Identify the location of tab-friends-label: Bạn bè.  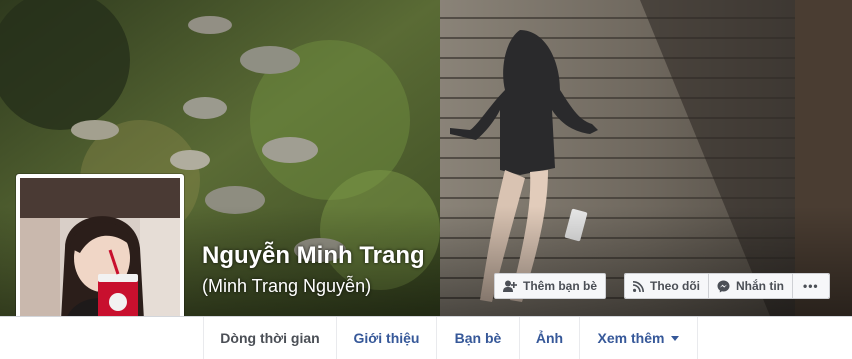
(478, 338).